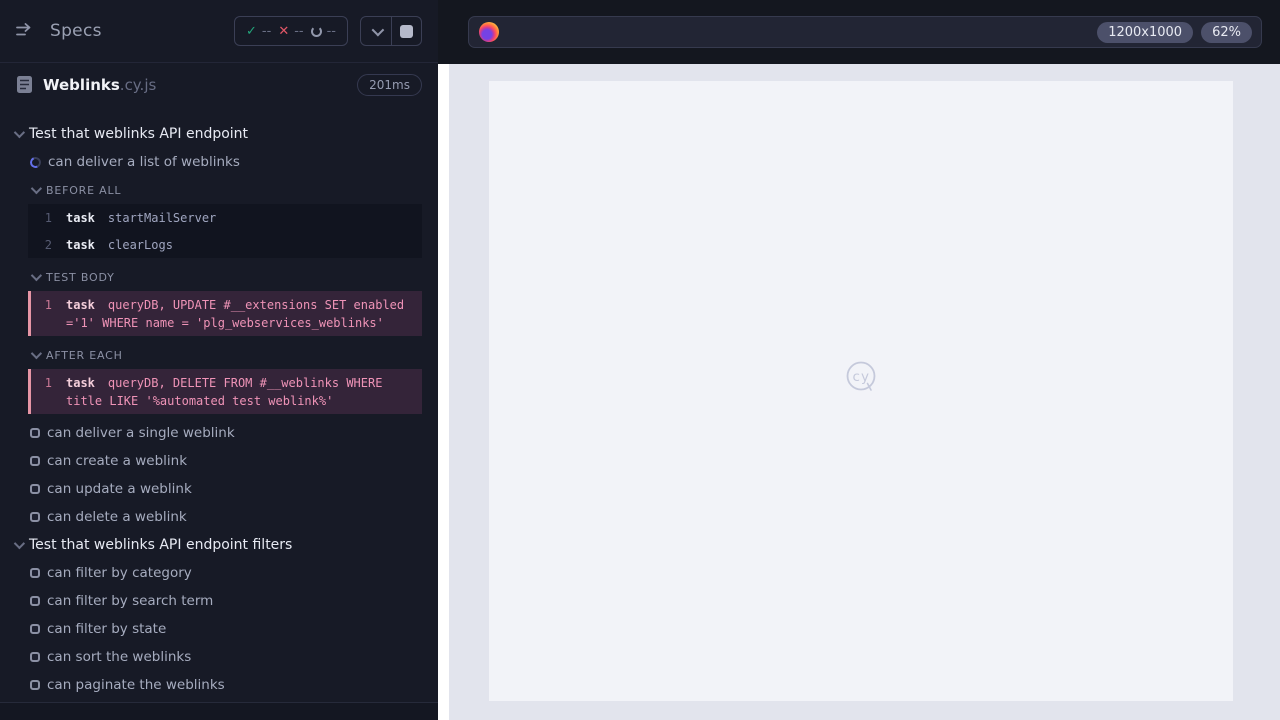 The image size is (1280, 720). I want to click on test-row: can delete a weblink, so click(219, 517).